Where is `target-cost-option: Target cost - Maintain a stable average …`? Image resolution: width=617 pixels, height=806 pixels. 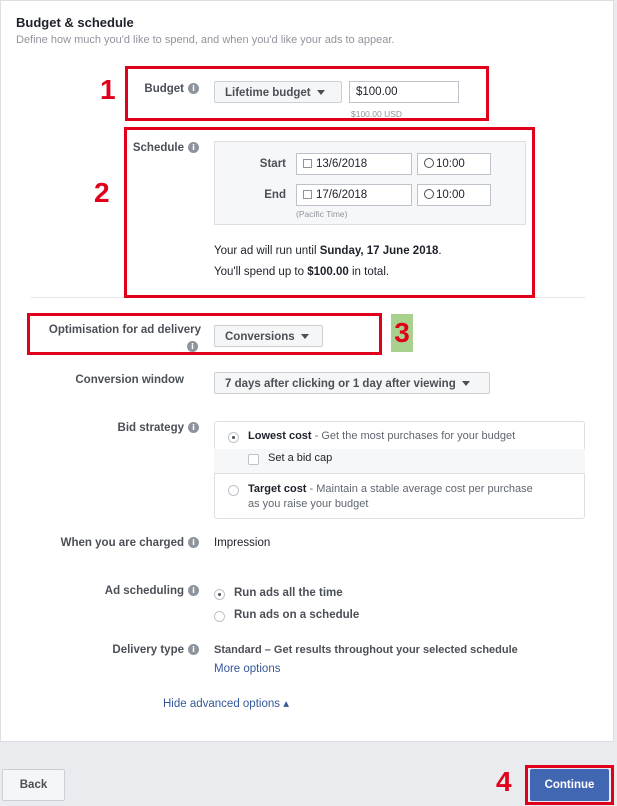
target-cost-option: Target cost - Maintain a stable average … is located at coordinates (390, 489).